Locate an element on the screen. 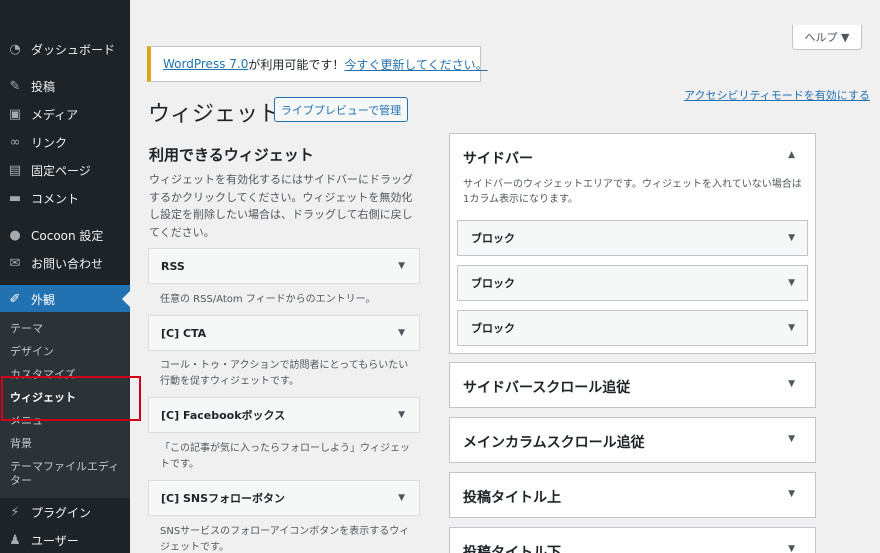 The image size is (880, 553). pin-icon: ✎ is located at coordinates (15, 86).